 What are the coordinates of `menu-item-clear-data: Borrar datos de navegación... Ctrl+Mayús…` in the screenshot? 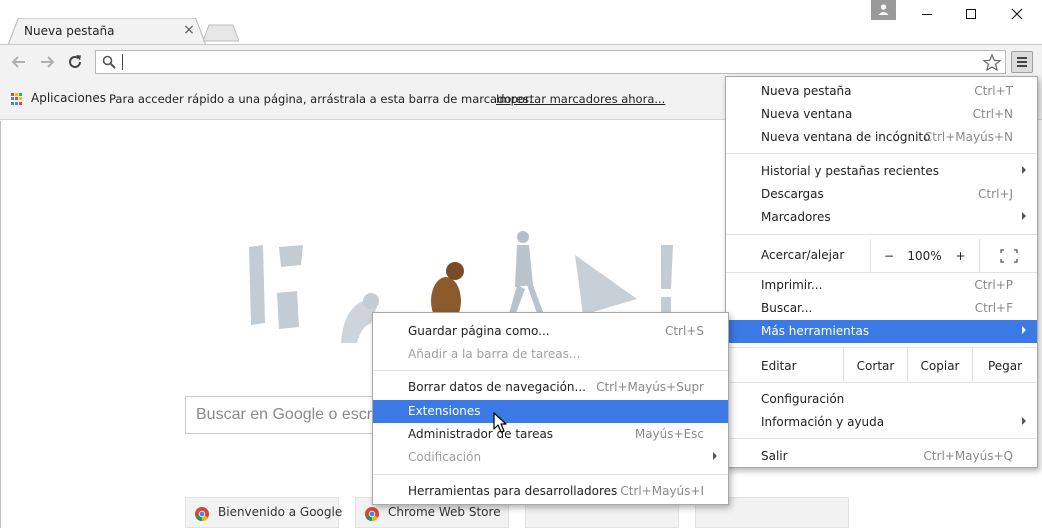 It's located at (550, 387).